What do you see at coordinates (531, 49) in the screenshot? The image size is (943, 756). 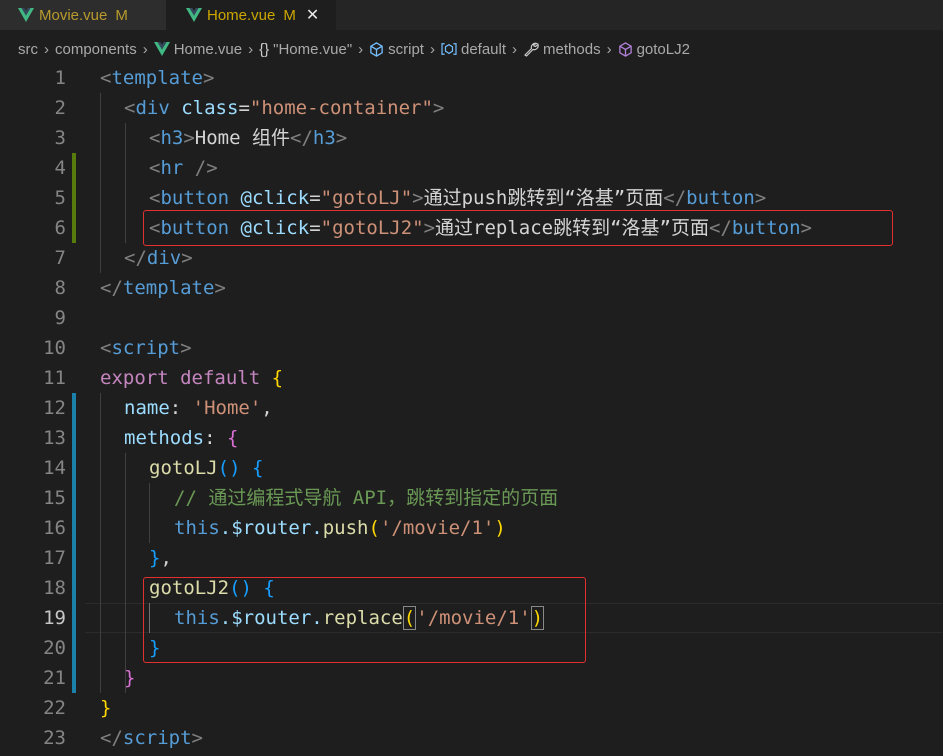 I see `wrench-icon` at bounding box center [531, 49].